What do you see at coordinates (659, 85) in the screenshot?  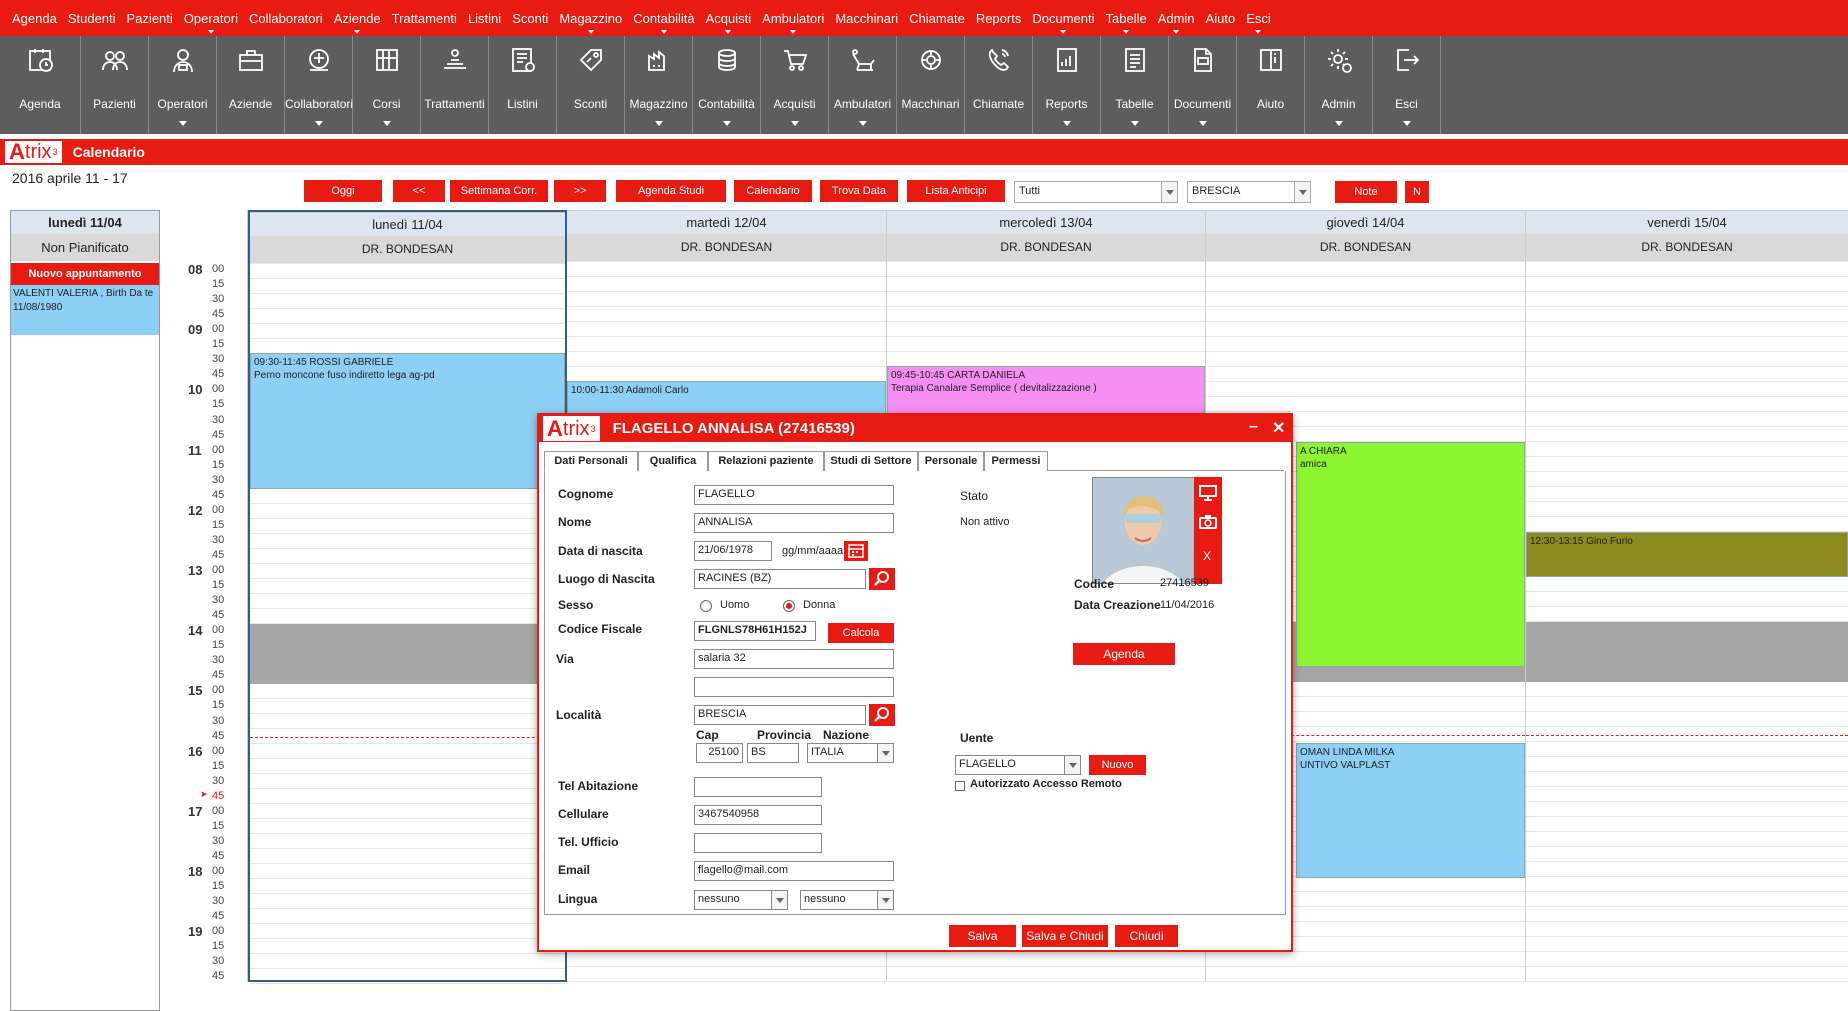 I see `toolbar-button-magazzino: Magazzino` at bounding box center [659, 85].